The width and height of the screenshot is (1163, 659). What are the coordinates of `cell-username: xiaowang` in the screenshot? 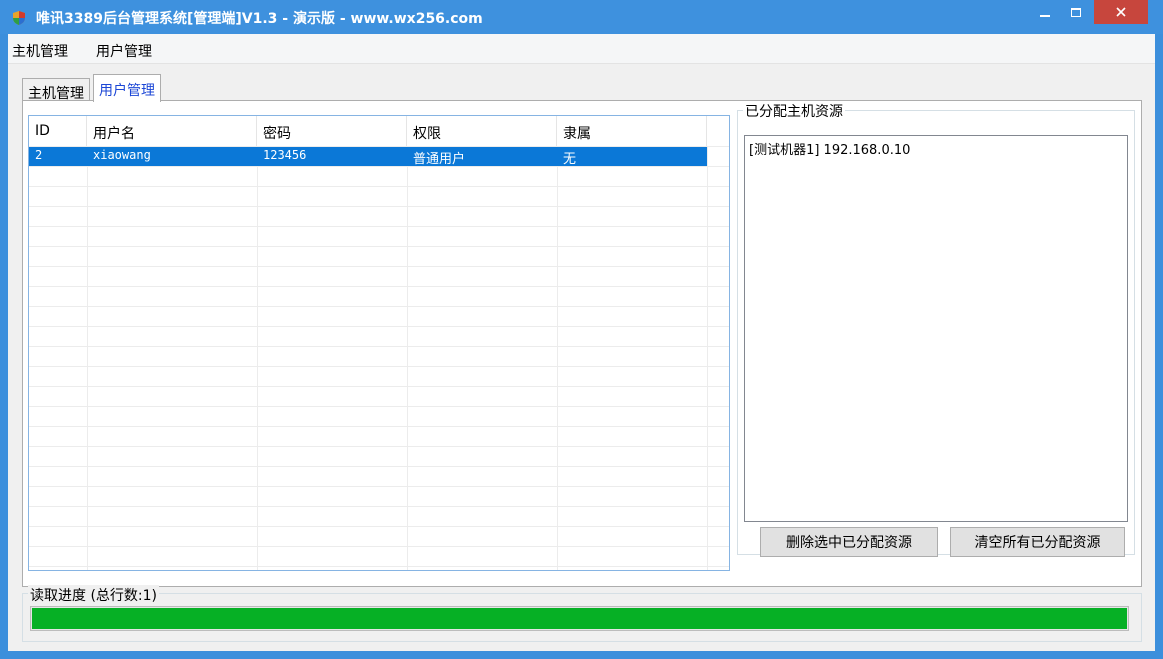 It's located at (122, 155).